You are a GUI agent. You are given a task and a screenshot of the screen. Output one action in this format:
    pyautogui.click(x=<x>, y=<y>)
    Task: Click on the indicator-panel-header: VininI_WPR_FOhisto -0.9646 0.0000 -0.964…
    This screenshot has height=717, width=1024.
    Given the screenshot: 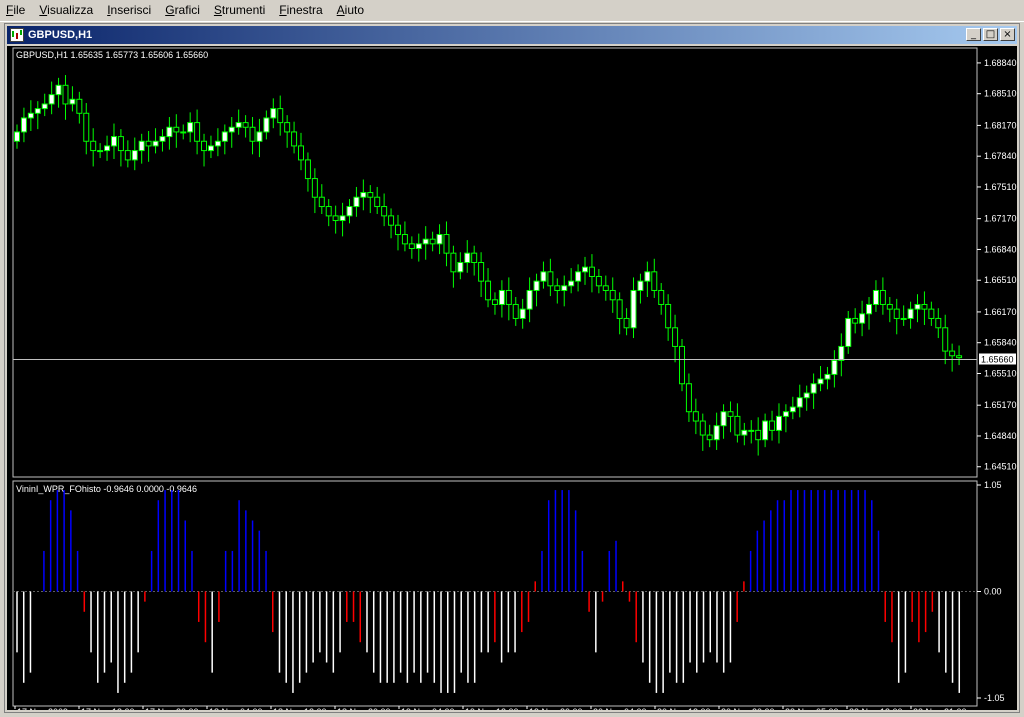 What is the action you would take?
    pyautogui.click(x=106, y=489)
    